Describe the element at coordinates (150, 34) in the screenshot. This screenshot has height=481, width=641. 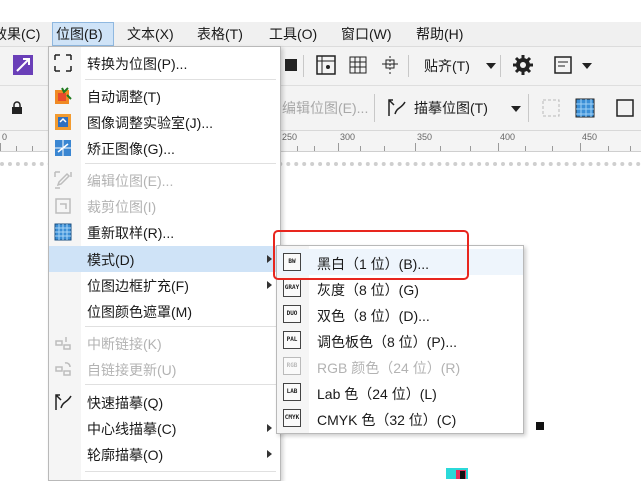
I see `menu-text: 文本(X)` at that location.